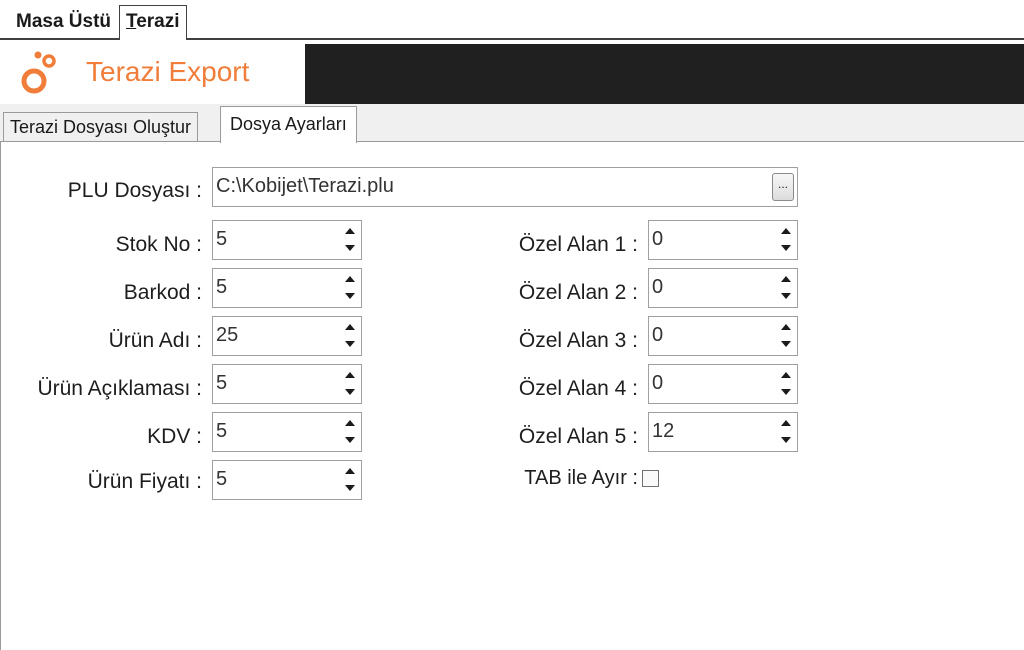  Describe the element at coordinates (663, 431) in the screenshot. I see `ozel-alan-5-value: 12` at that location.